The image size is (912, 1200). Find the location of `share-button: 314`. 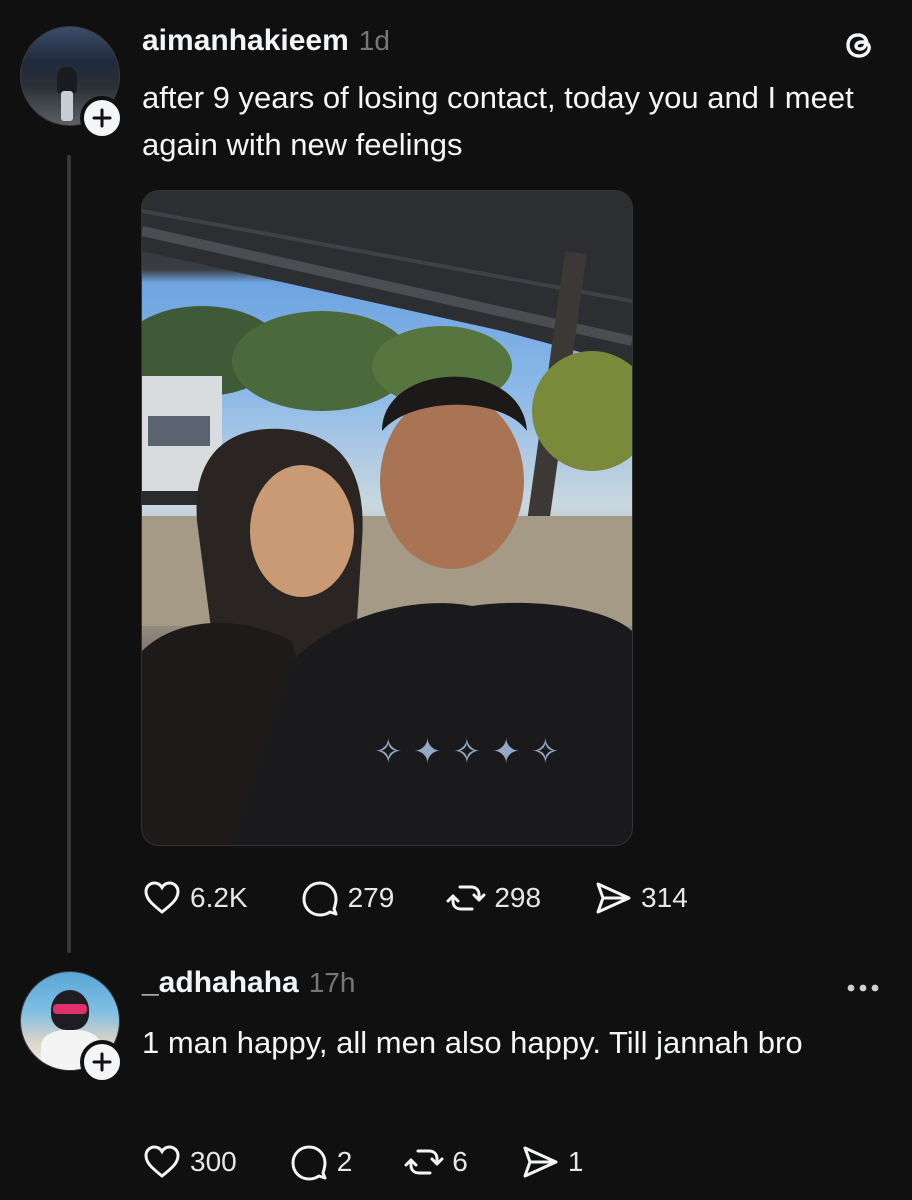

share-button: 314 is located at coordinates (640, 898).